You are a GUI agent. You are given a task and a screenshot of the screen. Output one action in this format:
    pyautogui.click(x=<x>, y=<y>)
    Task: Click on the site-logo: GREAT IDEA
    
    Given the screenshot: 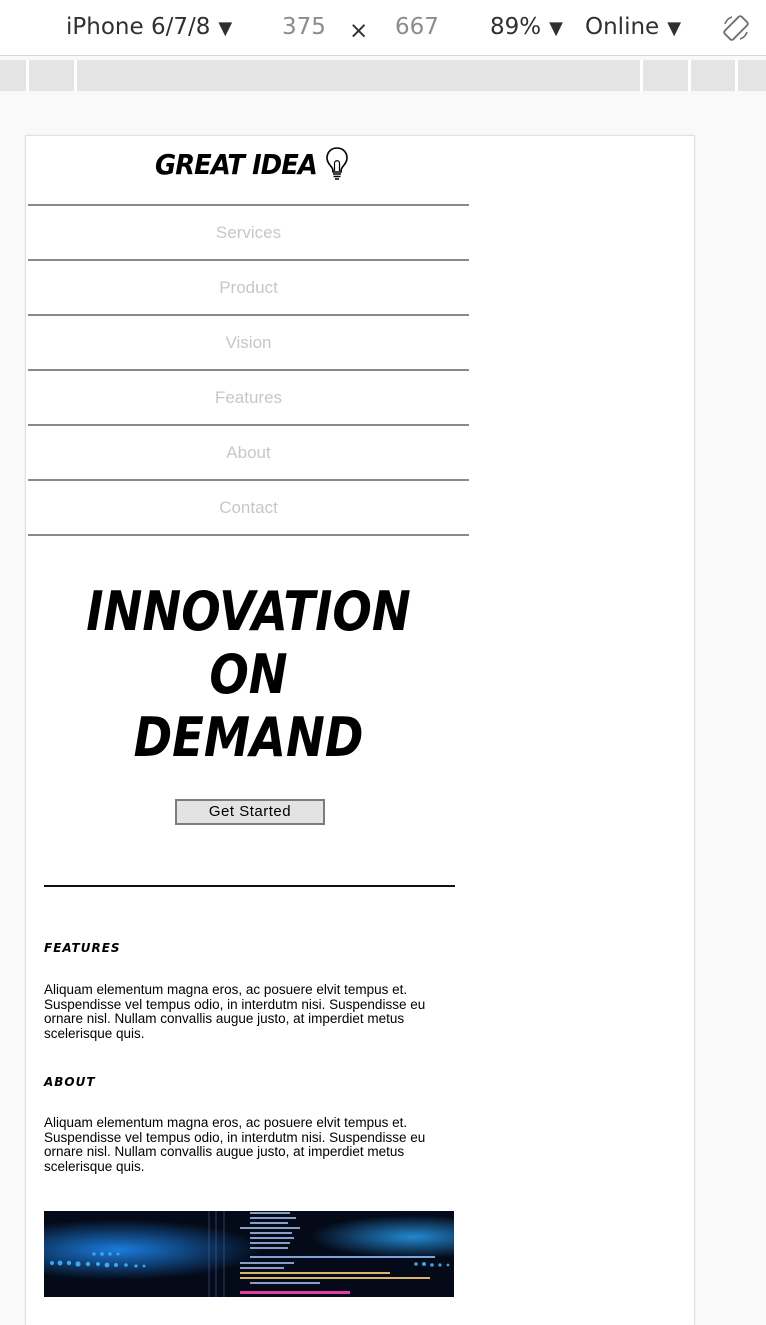 What is the action you would take?
    pyautogui.click(x=248, y=164)
    